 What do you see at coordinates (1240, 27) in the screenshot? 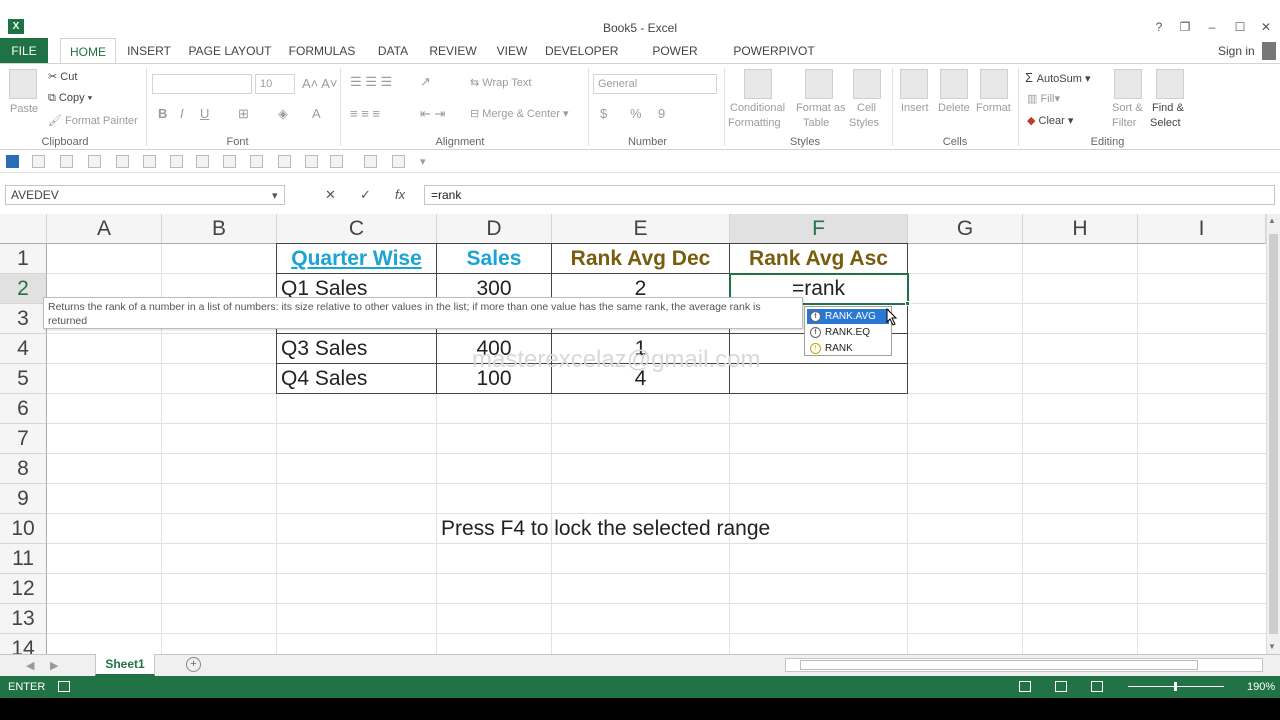
I see `maximize-button: ☐` at bounding box center [1240, 27].